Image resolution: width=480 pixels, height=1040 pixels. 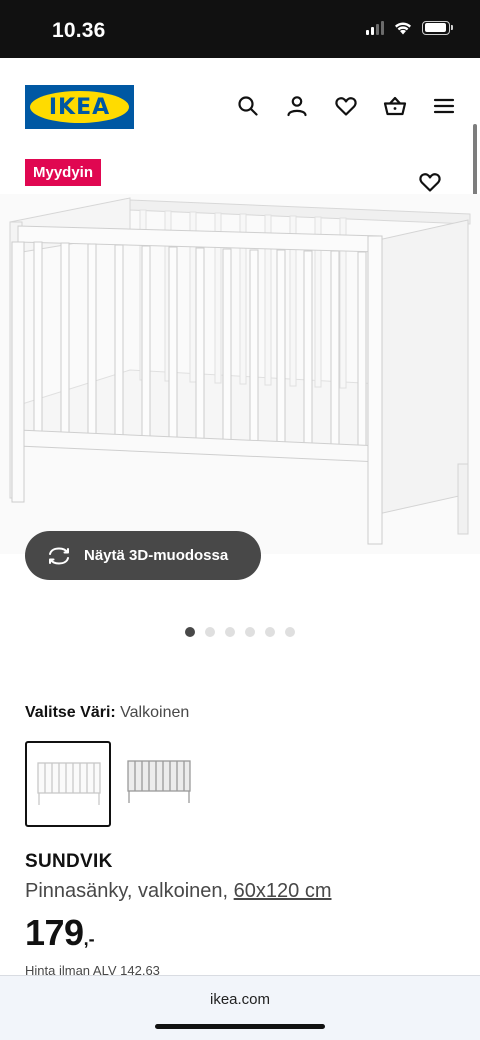 I want to click on price-integer: 179, so click(x=54, y=932).